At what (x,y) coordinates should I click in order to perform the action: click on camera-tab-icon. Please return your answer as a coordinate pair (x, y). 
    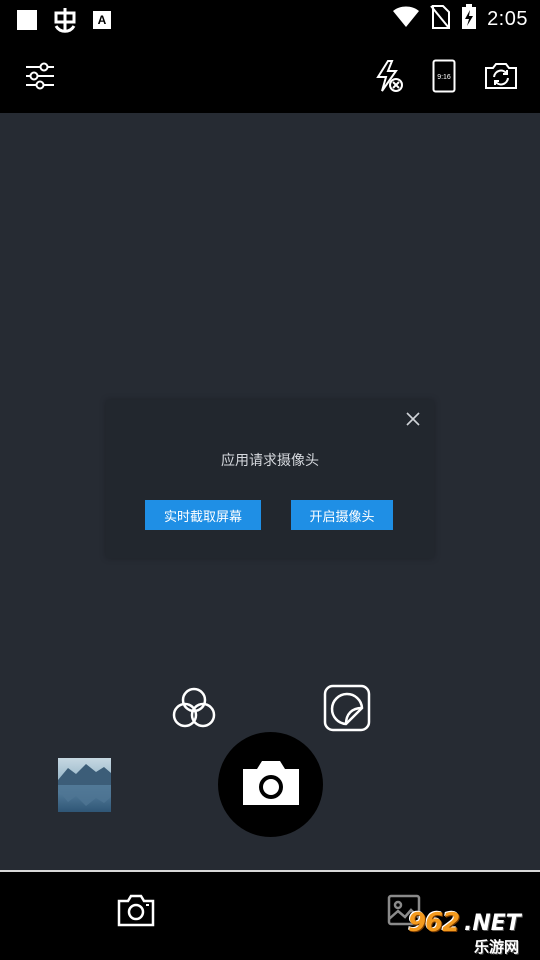
    Looking at the image, I should click on (136, 912).